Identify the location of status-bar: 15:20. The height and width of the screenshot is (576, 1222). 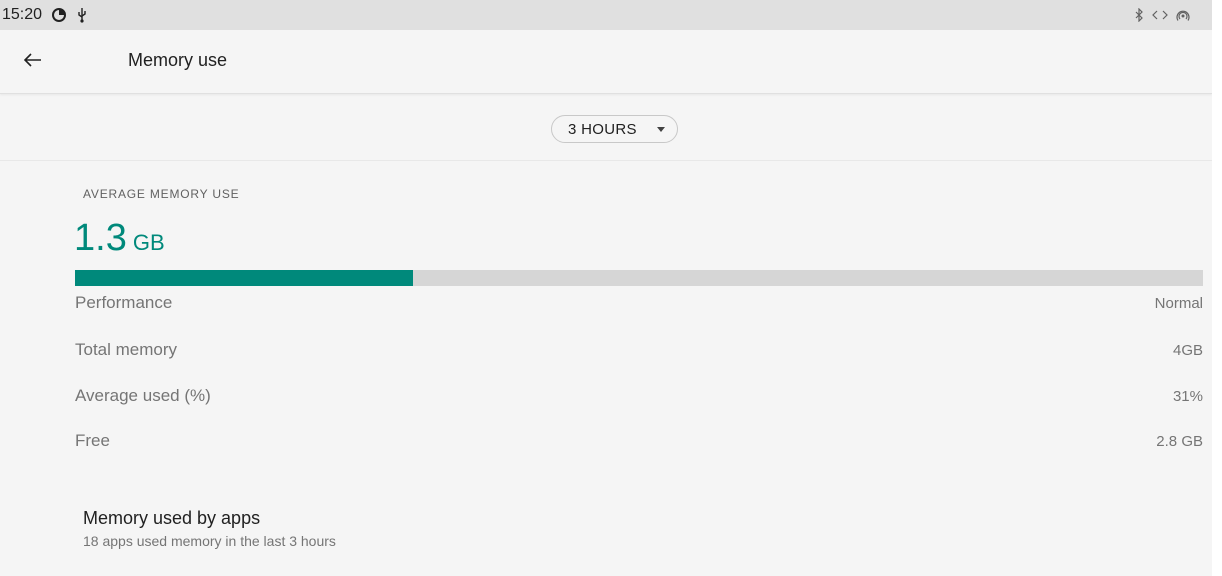
(606, 15).